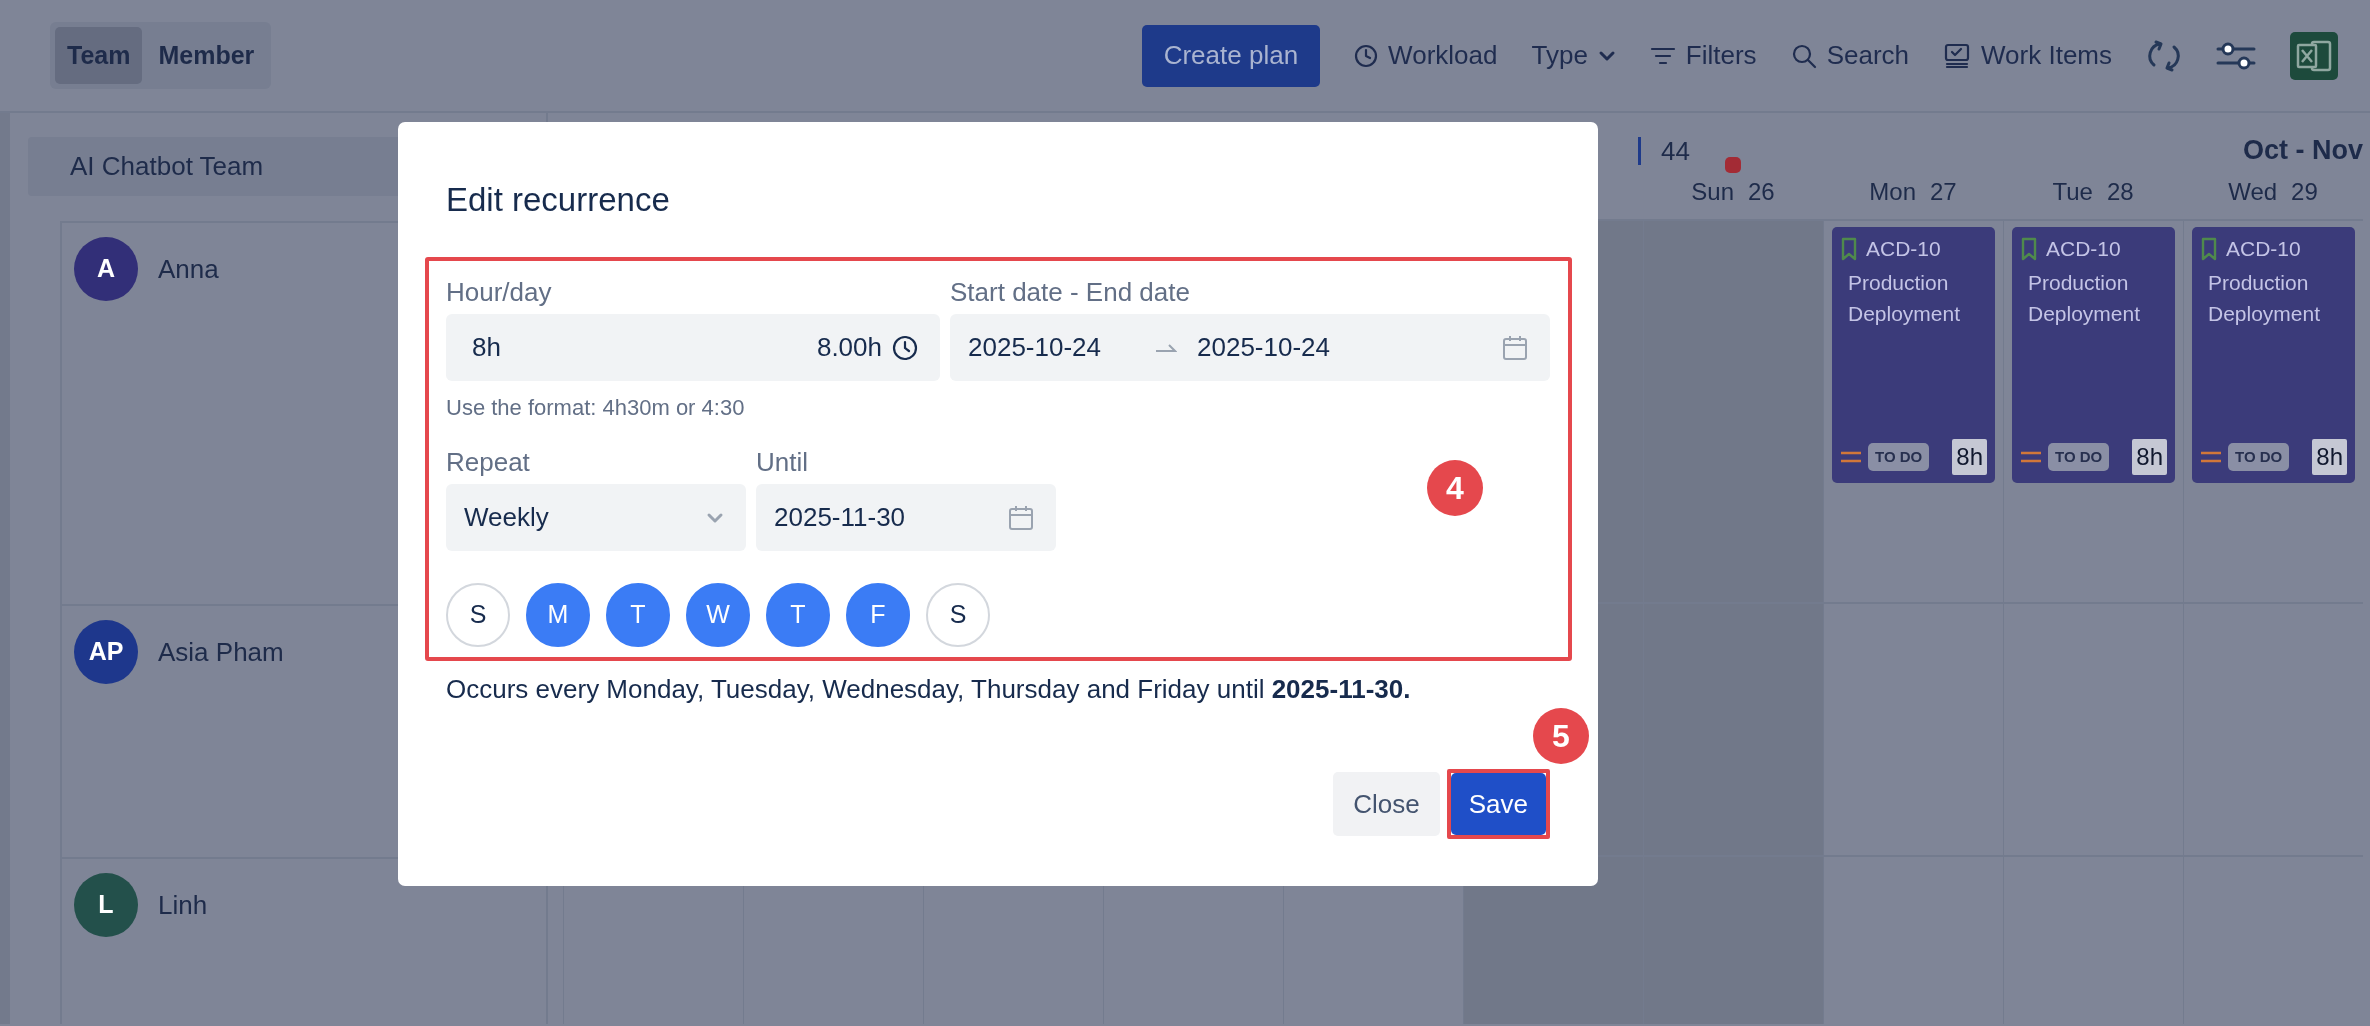 This screenshot has height=1026, width=2370. Describe the element at coordinates (106, 652) in the screenshot. I see `avatar: AP` at that location.